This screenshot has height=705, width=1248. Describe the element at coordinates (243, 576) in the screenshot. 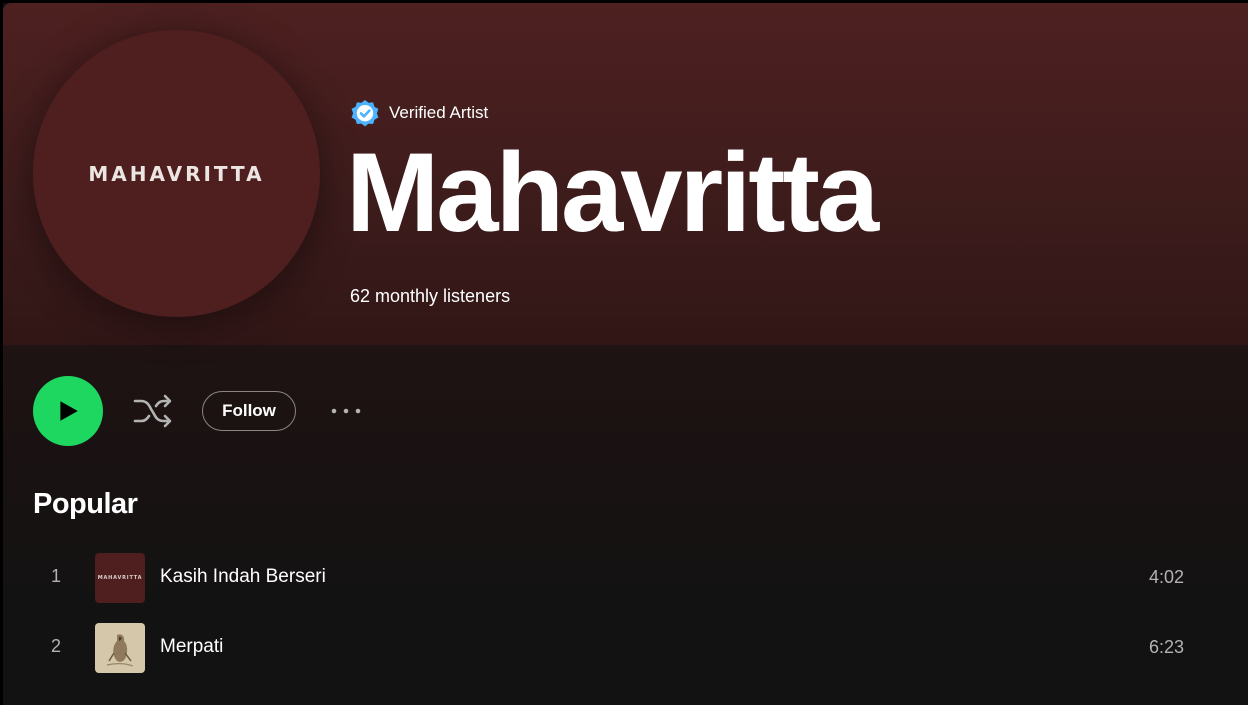

I see `track-title: Kasih Indah Berseri` at that location.